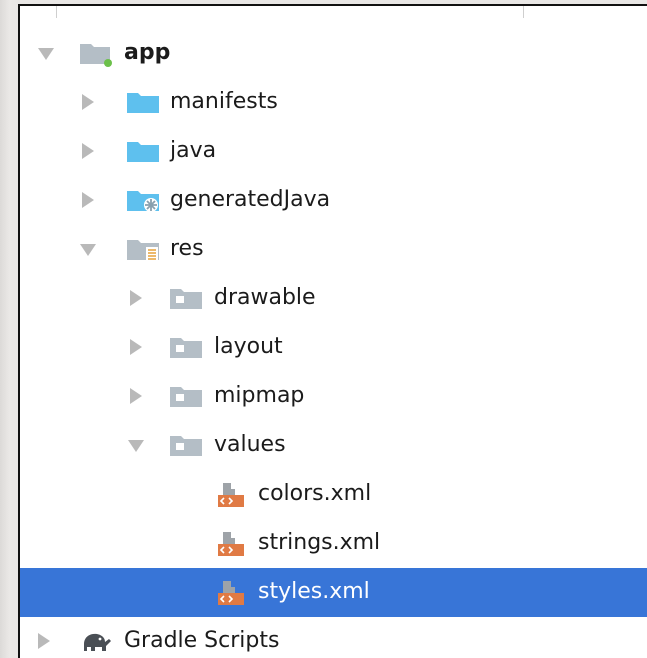  Describe the element at coordinates (319, 542) in the screenshot. I see `tree-node-label: strings.xml` at that location.